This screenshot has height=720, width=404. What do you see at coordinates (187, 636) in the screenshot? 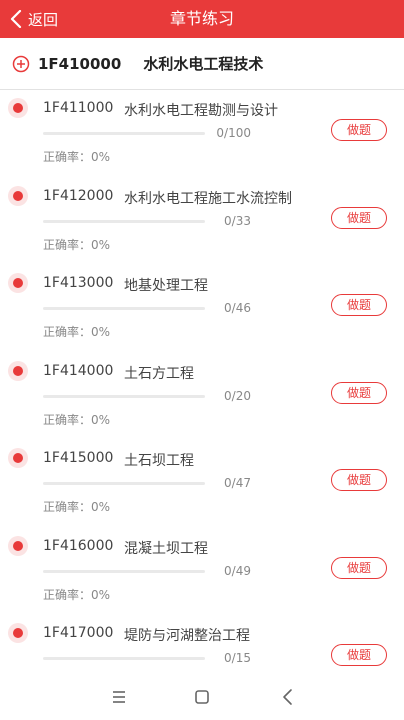
I see `section-name: 堤防与河湖整治工程` at bounding box center [187, 636].